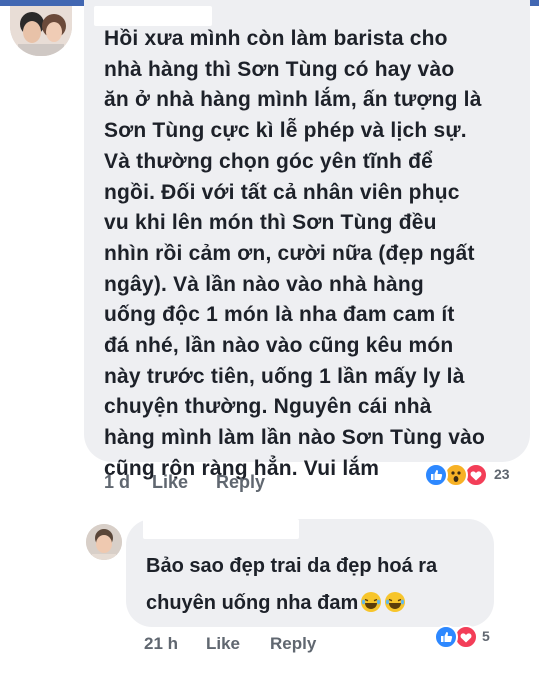 This screenshot has width=539, height=674. I want to click on reply-timestamp: 21 h, so click(161, 643).